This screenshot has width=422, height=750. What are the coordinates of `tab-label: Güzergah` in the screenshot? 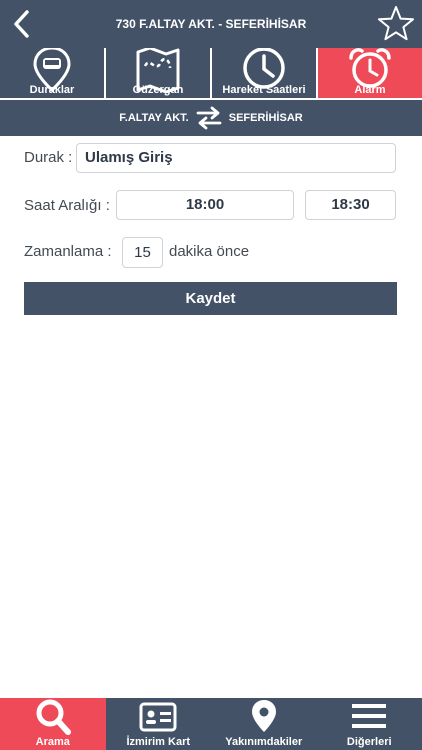 It's located at (158, 90).